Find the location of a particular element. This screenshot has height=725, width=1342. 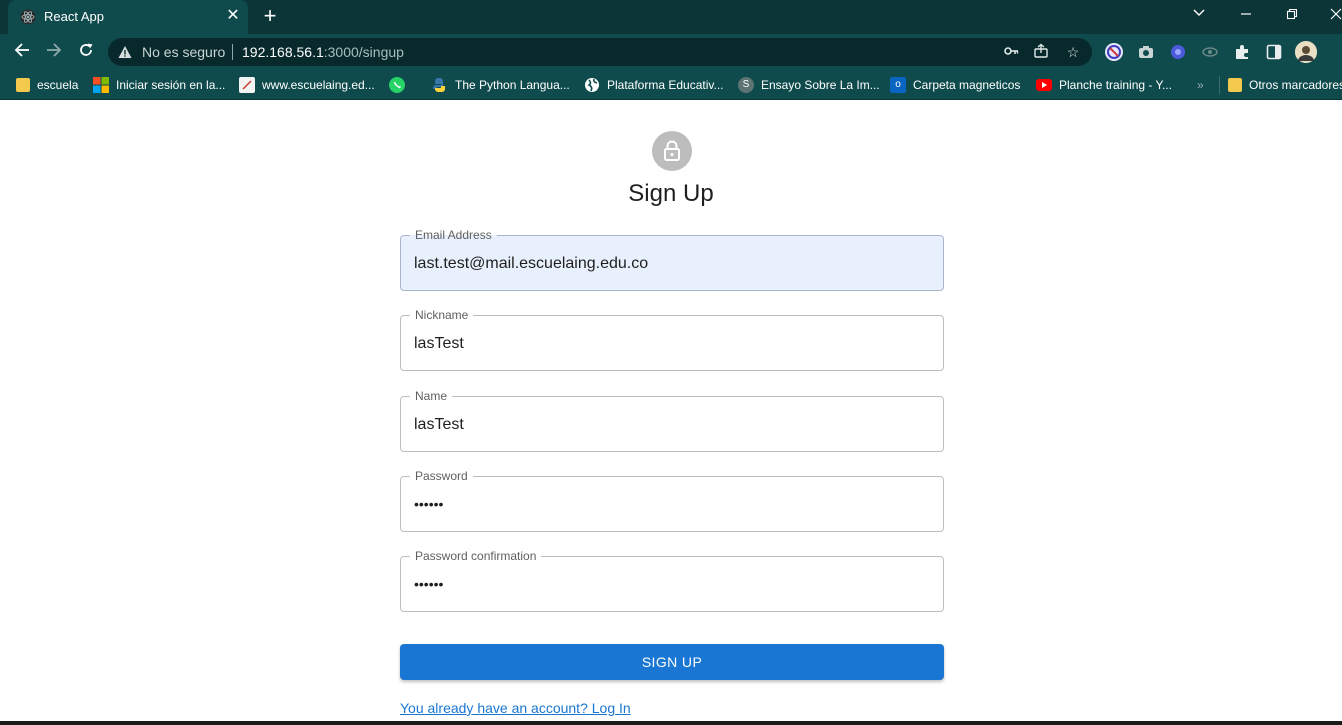

block-extension-icon is located at coordinates (1114, 52).